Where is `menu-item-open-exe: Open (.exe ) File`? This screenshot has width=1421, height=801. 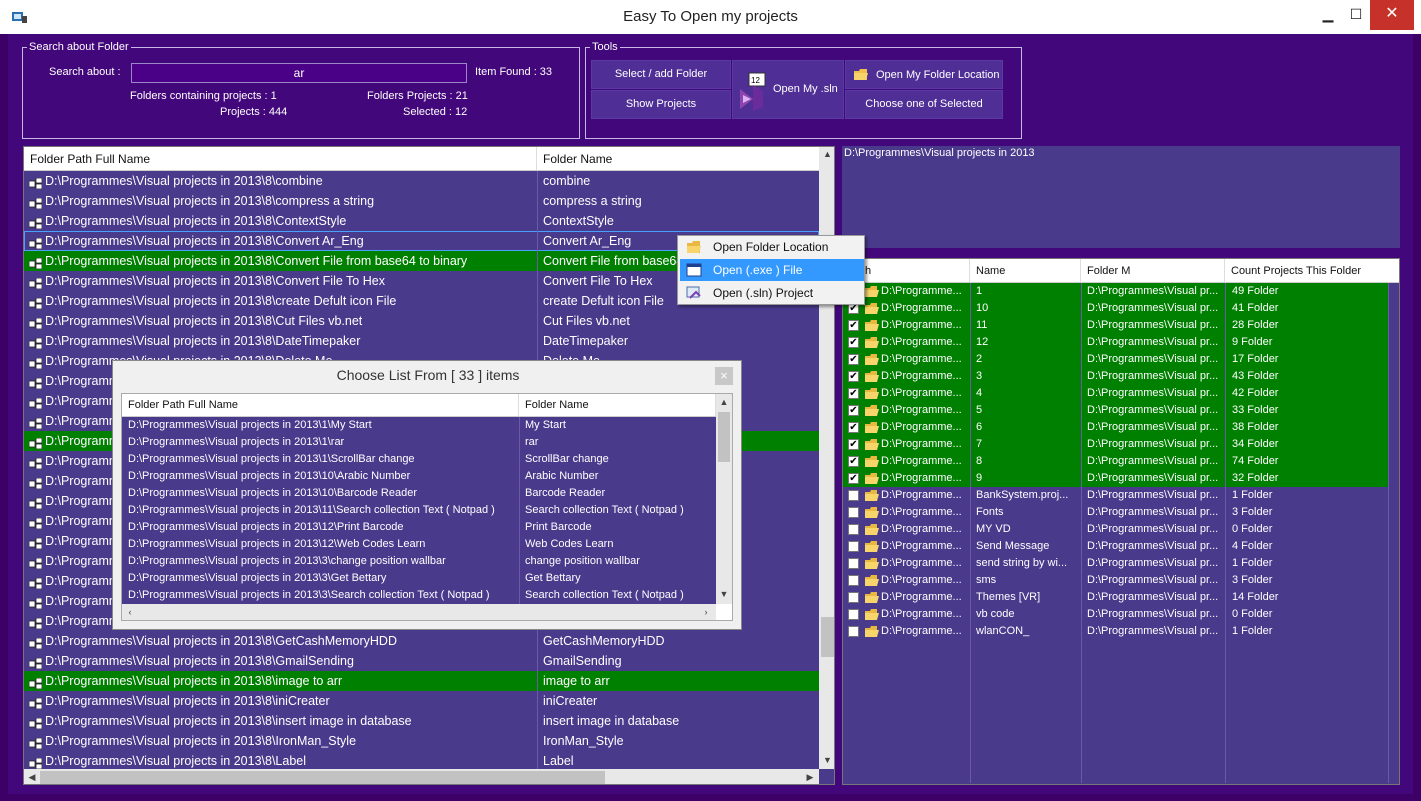 menu-item-open-exe: Open (.exe ) File is located at coordinates (772, 270).